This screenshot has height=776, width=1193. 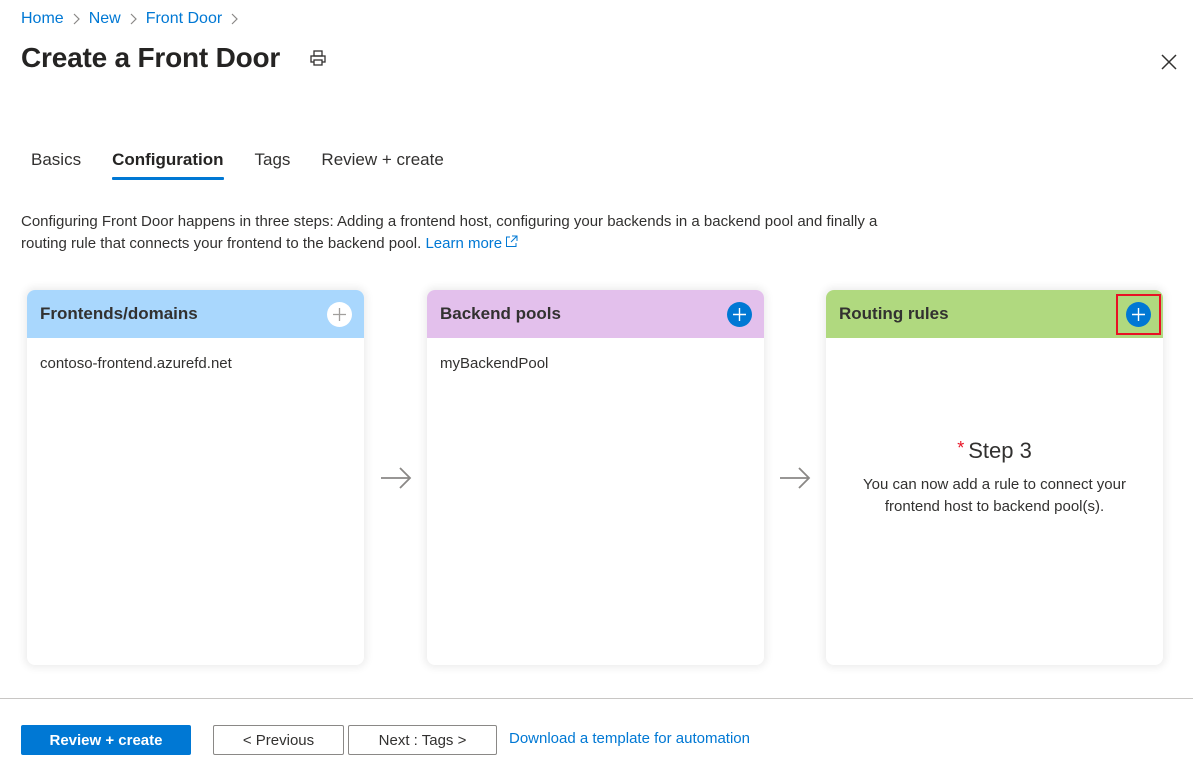 What do you see at coordinates (382, 163) in the screenshot?
I see `tab-review-create: Review + create` at bounding box center [382, 163].